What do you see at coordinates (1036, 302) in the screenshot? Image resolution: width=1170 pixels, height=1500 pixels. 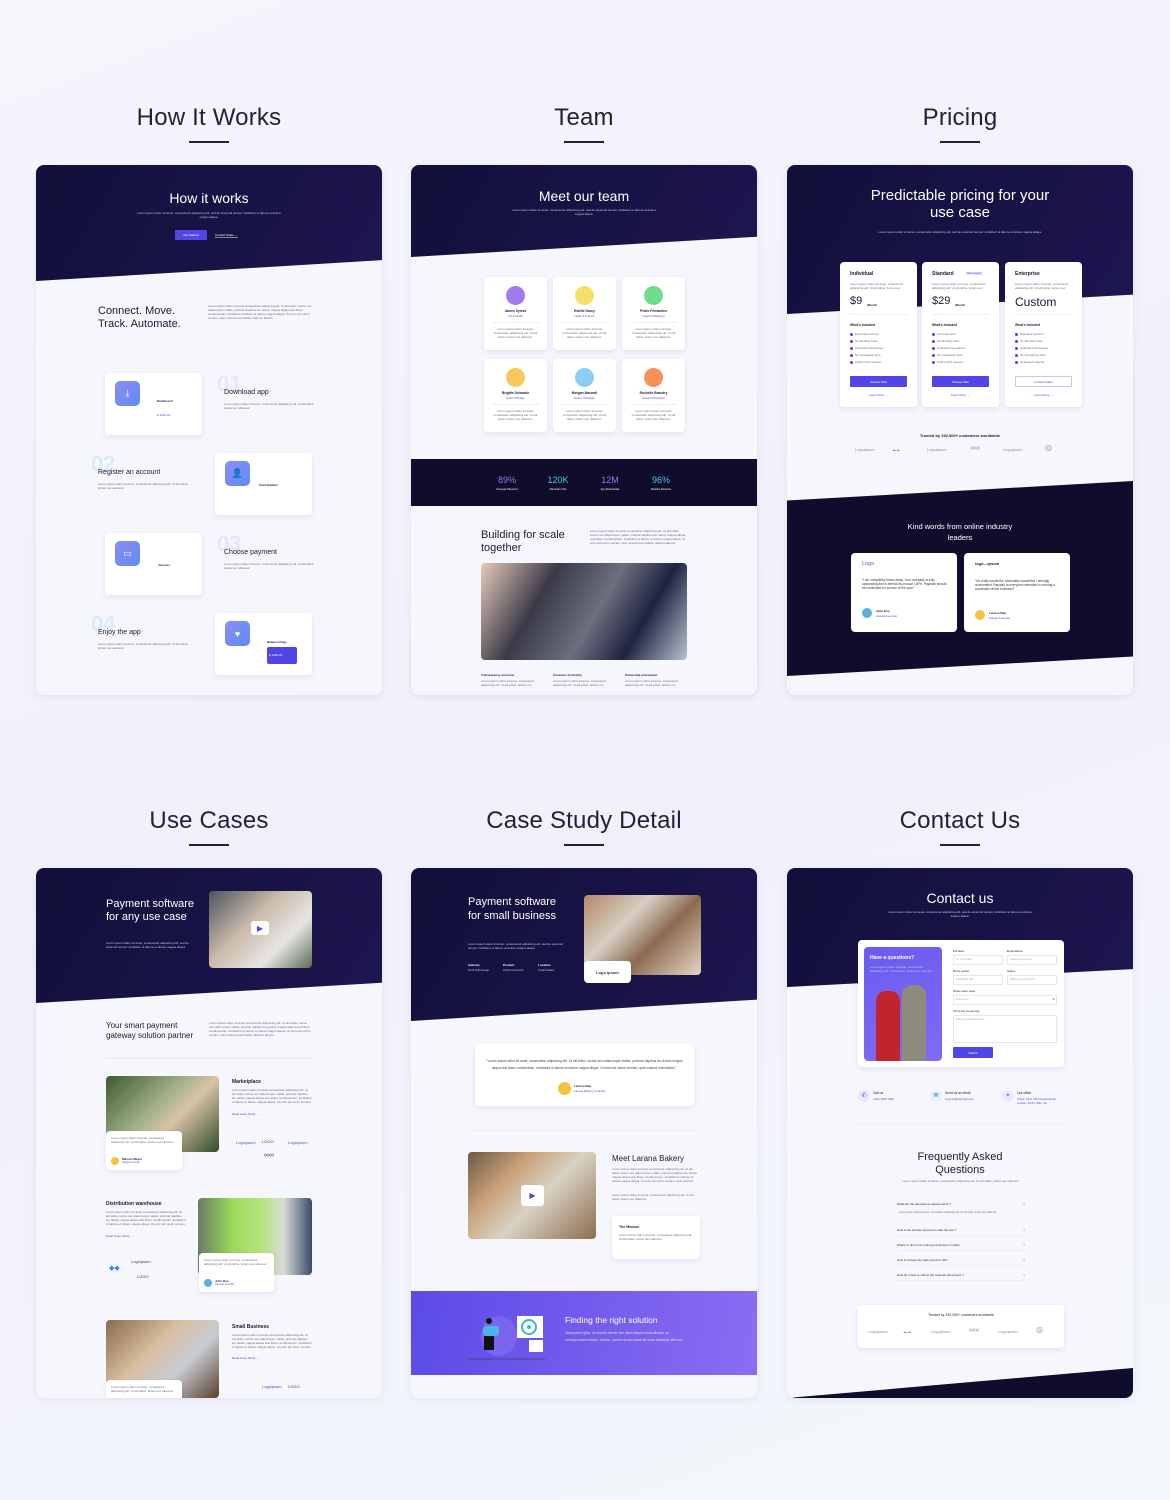 I see `plan-price: Custom` at bounding box center [1036, 302].